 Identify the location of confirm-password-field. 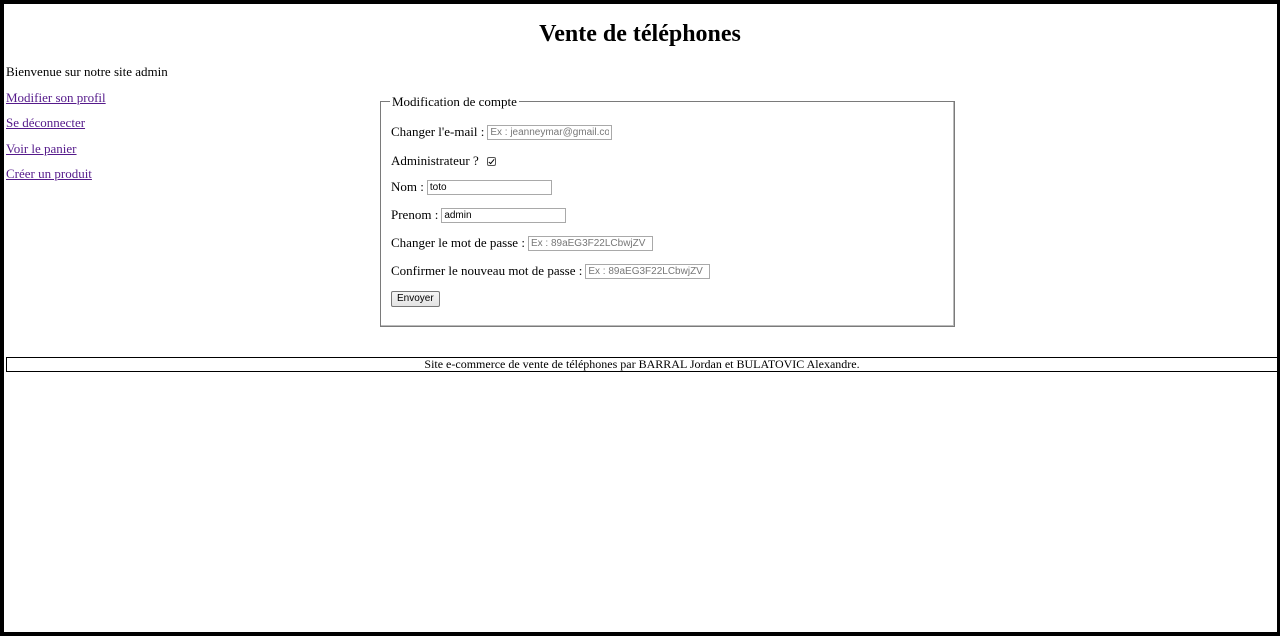
(648, 271).